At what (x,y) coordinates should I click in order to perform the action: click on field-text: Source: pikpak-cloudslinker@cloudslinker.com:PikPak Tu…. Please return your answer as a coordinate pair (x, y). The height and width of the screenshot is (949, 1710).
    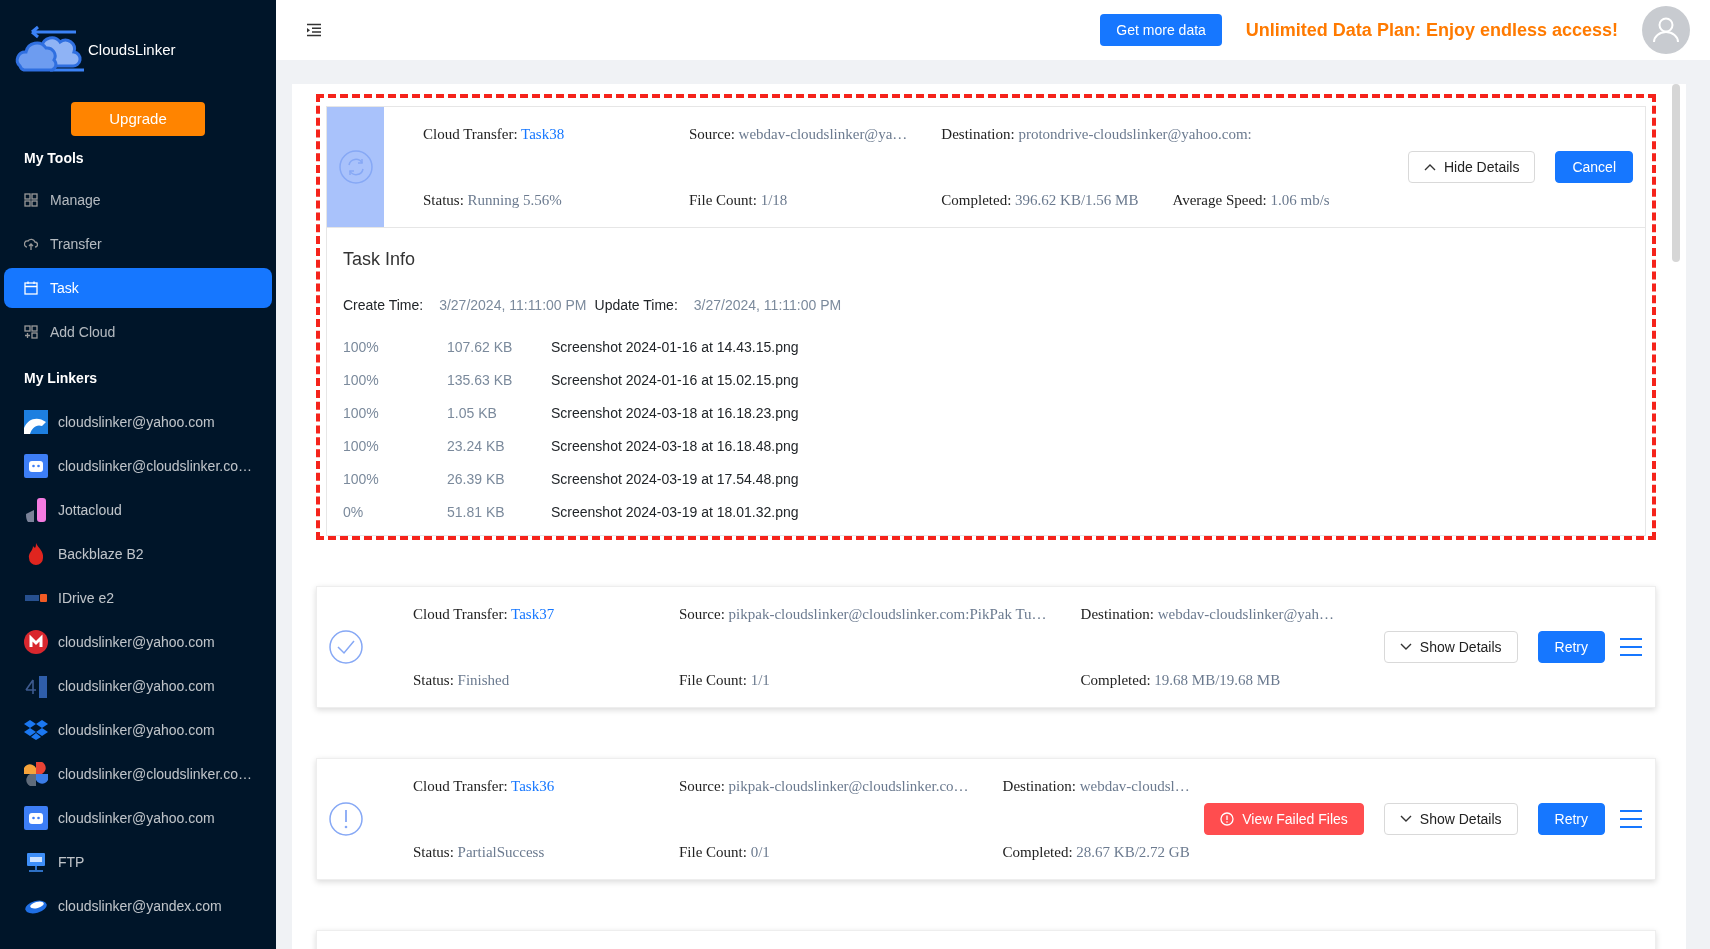
    Looking at the image, I should click on (863, 614).